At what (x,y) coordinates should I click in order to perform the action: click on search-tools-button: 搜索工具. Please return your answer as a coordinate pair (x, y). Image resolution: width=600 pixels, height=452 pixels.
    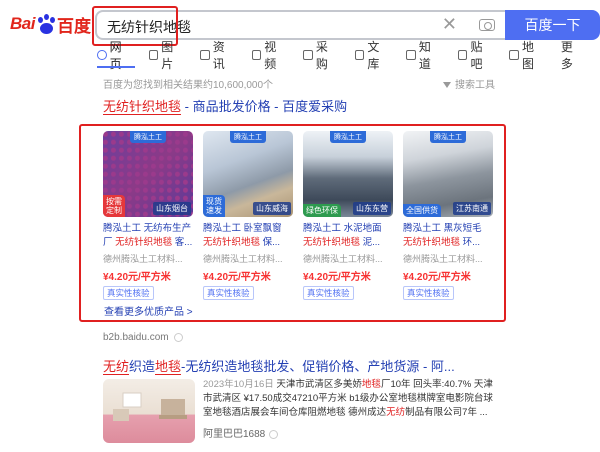
    Looking at the image, I should click on (469, 83).